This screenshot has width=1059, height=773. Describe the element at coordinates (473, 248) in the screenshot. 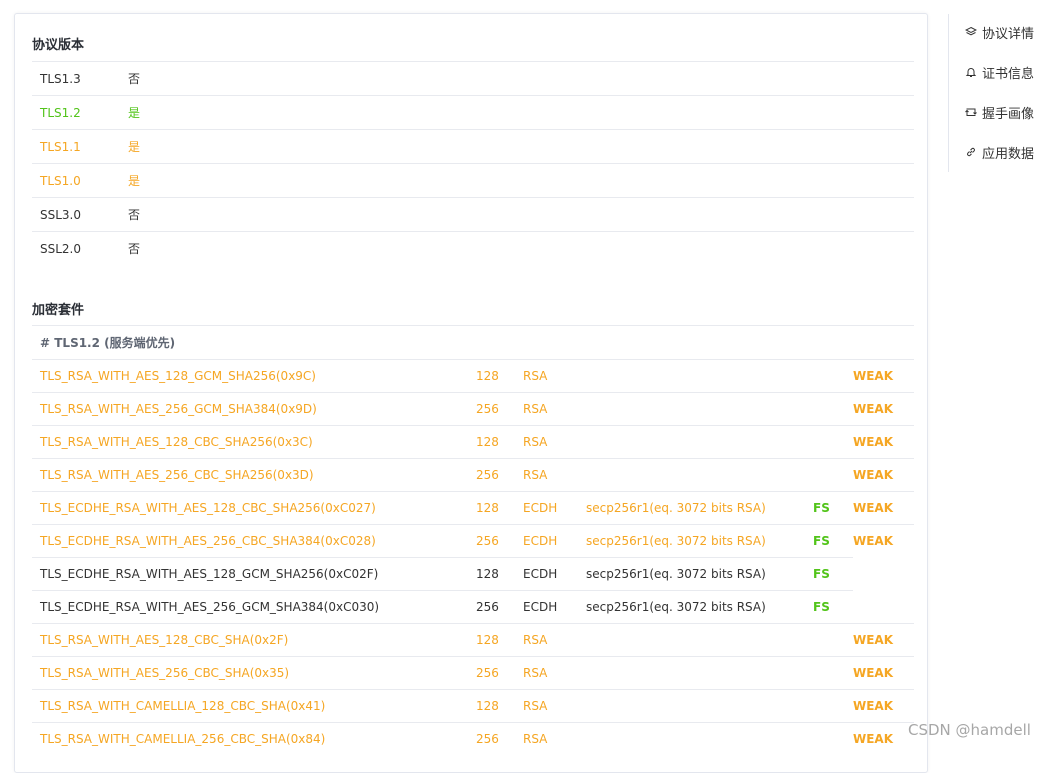

I see `protocol-row: SSL2.0 否` at that location.